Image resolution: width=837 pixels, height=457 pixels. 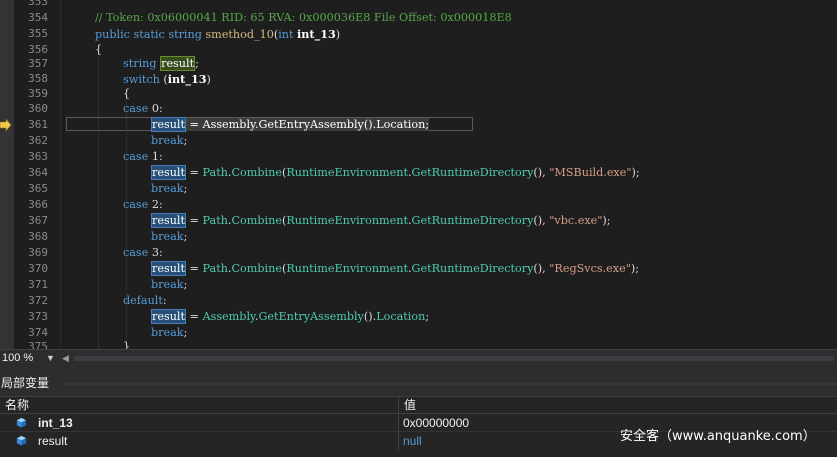 I want to click on code-line-357: 357 string result;, so click(x=418, y=64).